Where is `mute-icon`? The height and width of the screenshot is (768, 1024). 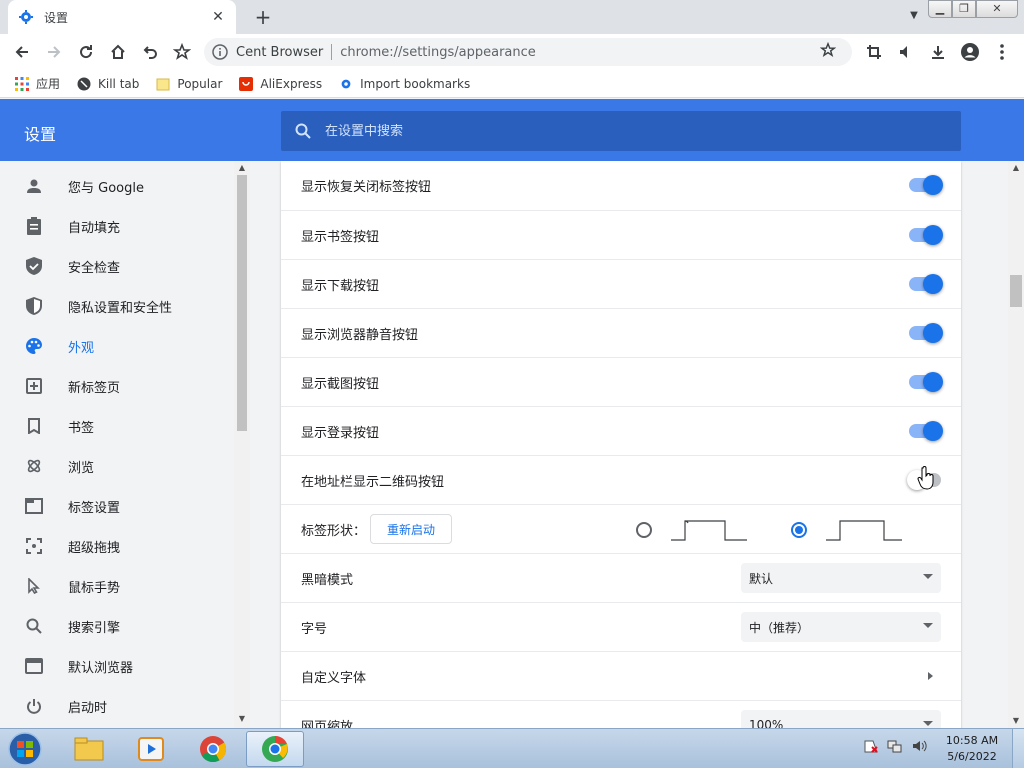
mute-icon is located at coordinates (906, 52).